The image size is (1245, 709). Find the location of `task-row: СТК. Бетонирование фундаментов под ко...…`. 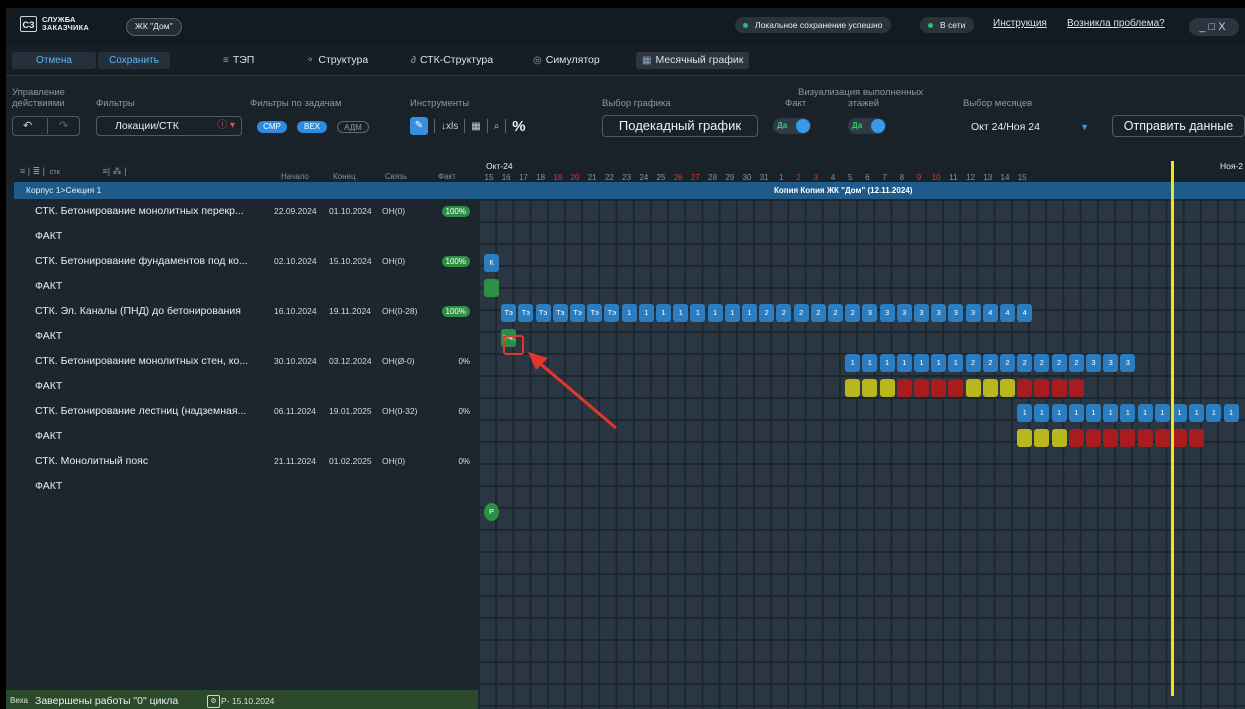

task-row: СТК. Бетонирование фундаментов под ко...… is located at coordinates (242, 261).